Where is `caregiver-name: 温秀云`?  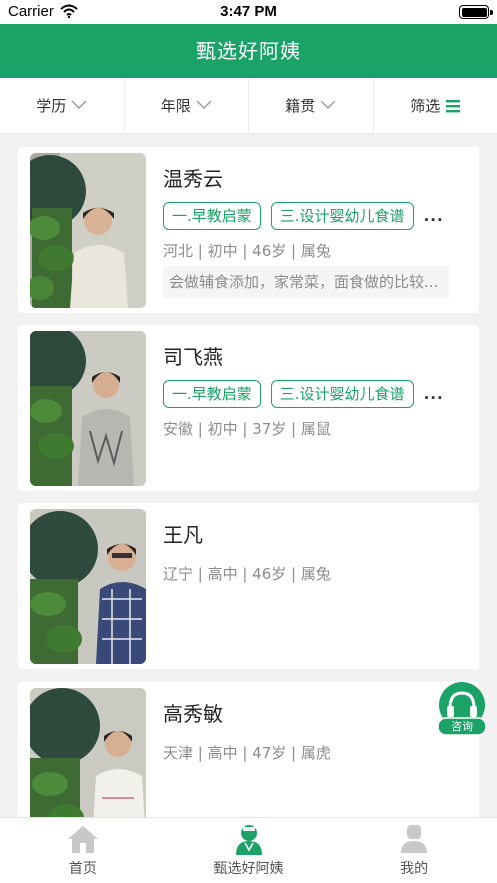
caregiver-name: 温秀云 is located at coordinates (193, 179).